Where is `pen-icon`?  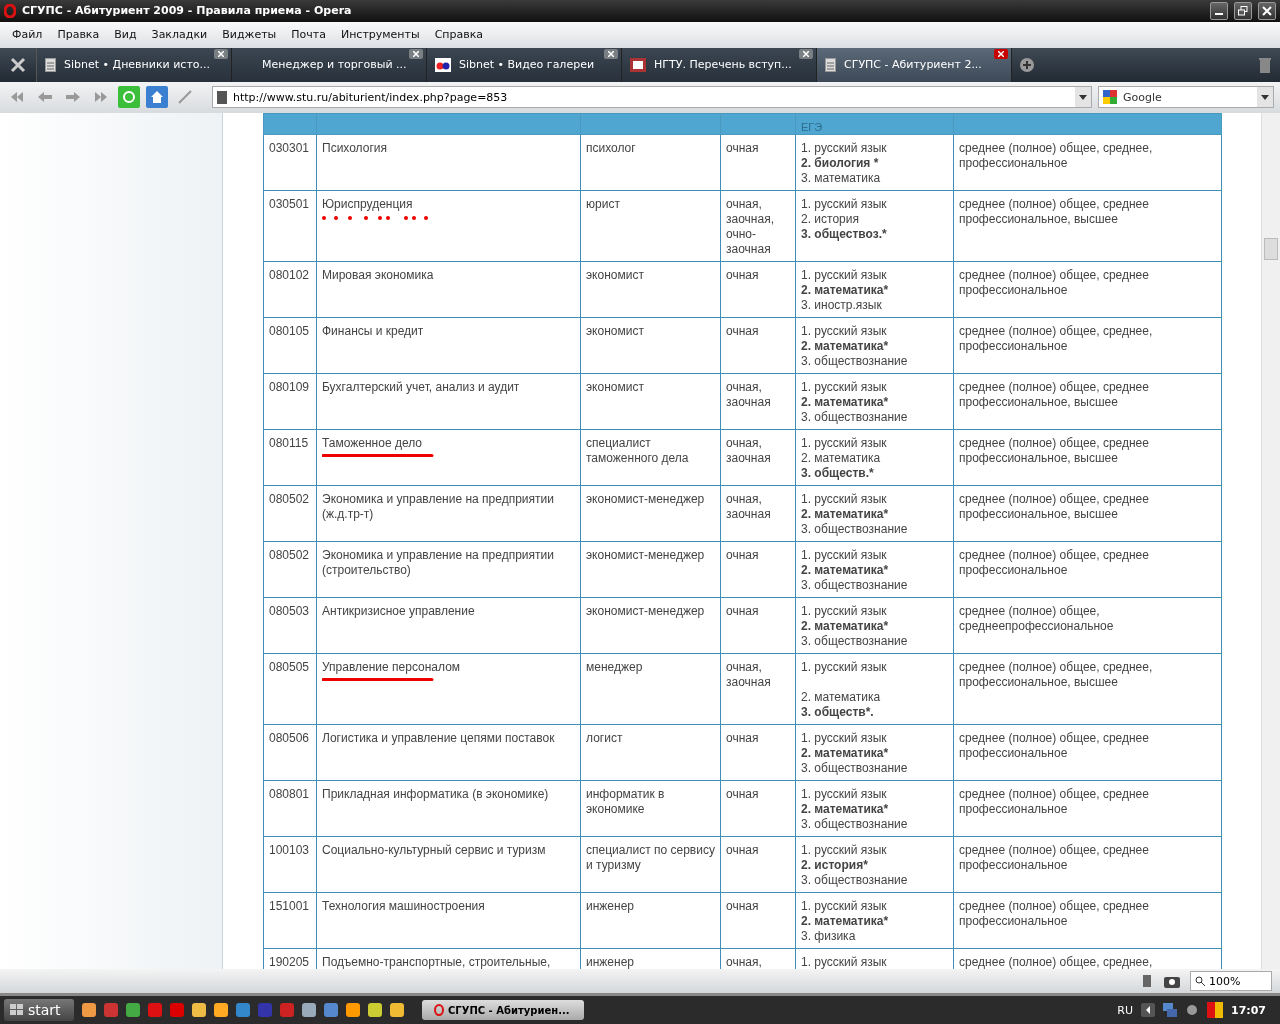
pen-icon is located at coordinates (185, 97).